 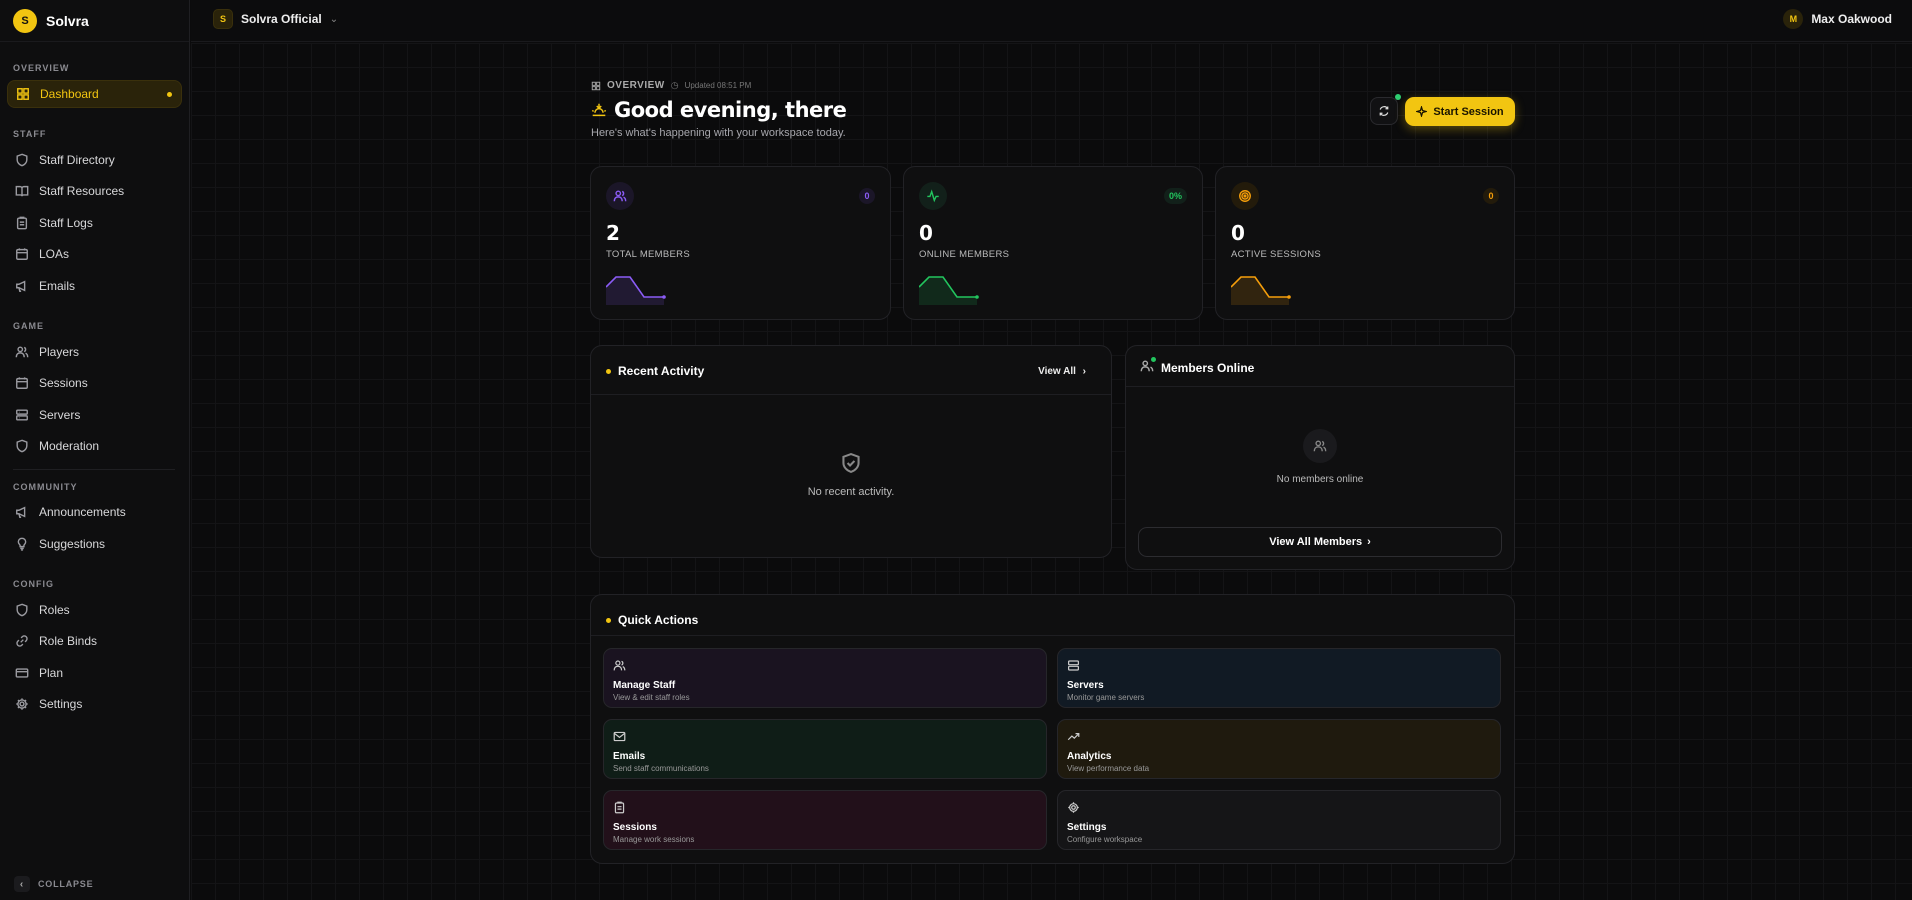 What do you see at coordinates (1385, 109) in the screenshot?
I see `refresh-button` at bounding box center [1385, 109].